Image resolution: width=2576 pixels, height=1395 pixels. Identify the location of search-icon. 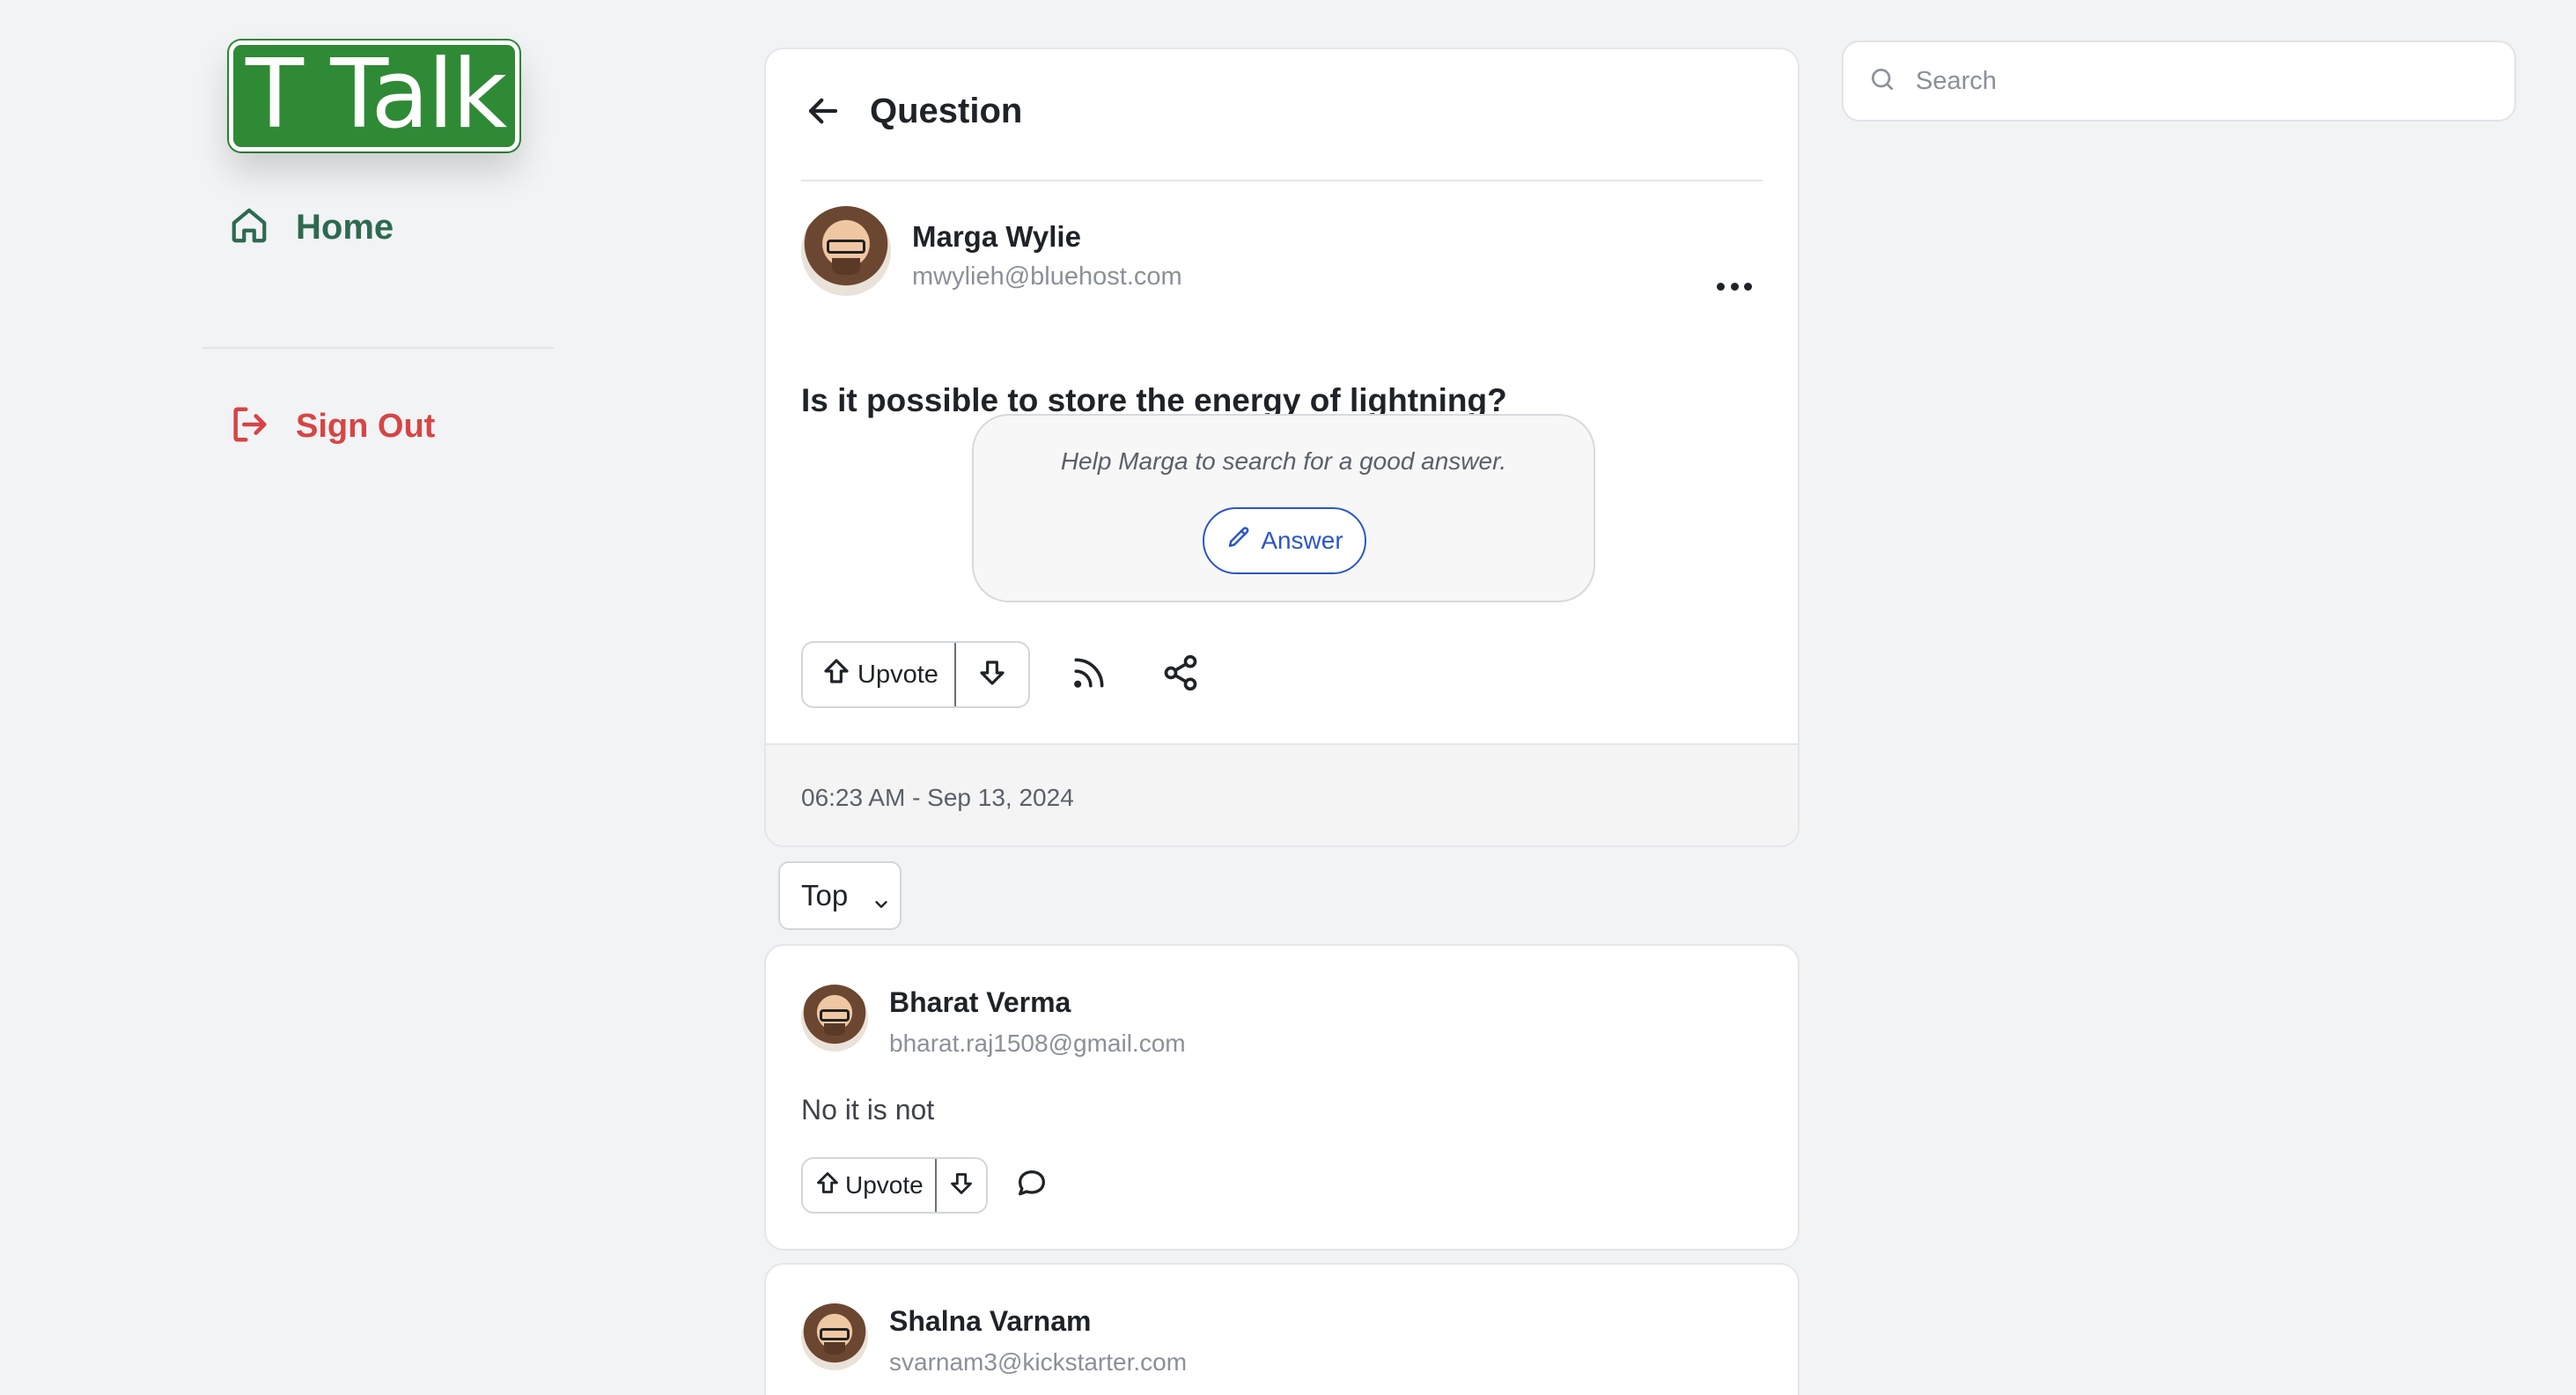
(1882, 82).